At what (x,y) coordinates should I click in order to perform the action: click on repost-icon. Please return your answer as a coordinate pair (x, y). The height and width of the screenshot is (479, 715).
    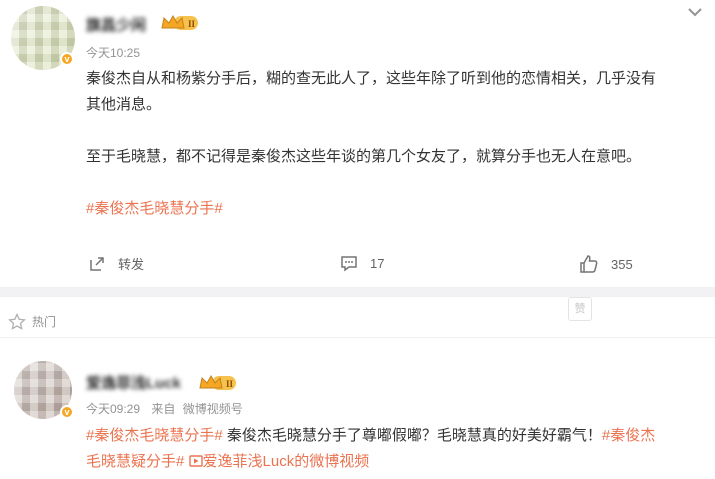
    Looking at the image, I should click on (97, 263).